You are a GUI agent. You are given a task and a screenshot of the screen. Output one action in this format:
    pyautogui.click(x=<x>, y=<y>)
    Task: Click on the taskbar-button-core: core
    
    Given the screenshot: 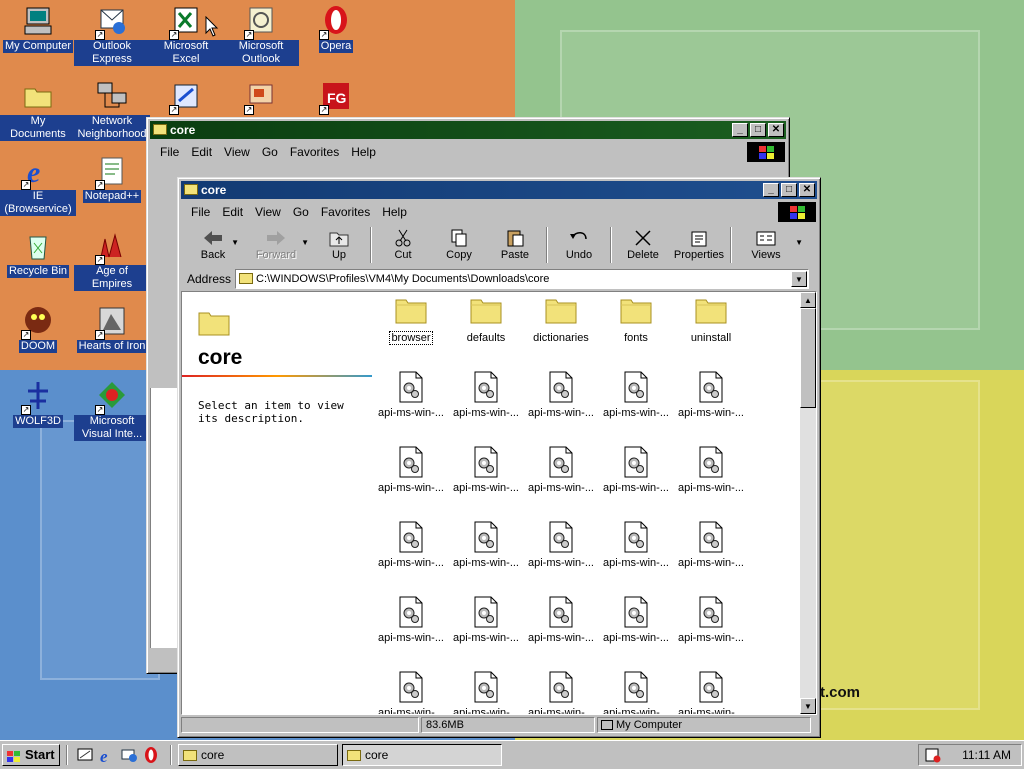 What is the action you would take?
    pyautogui.click(x=258, y=755)
    